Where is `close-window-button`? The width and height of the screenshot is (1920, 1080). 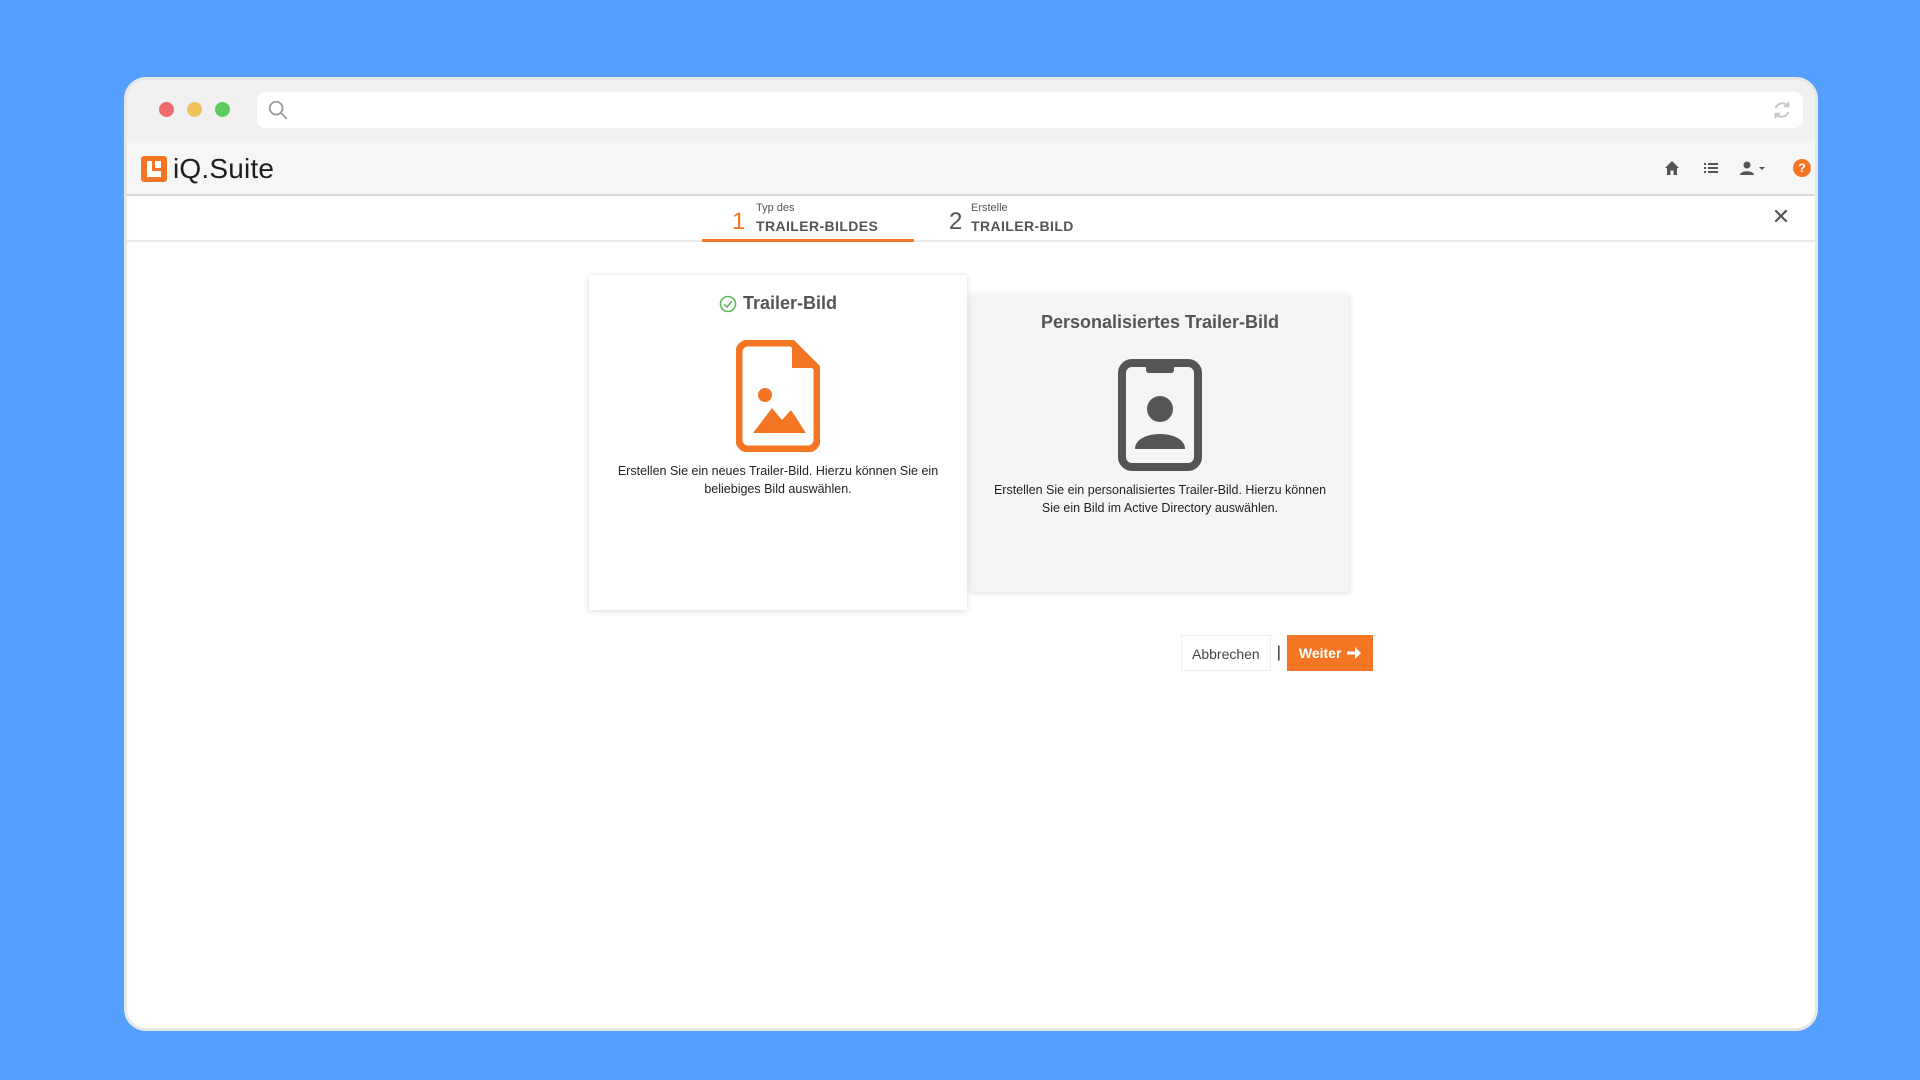 close-window-button is located at coordinates (166, 109).